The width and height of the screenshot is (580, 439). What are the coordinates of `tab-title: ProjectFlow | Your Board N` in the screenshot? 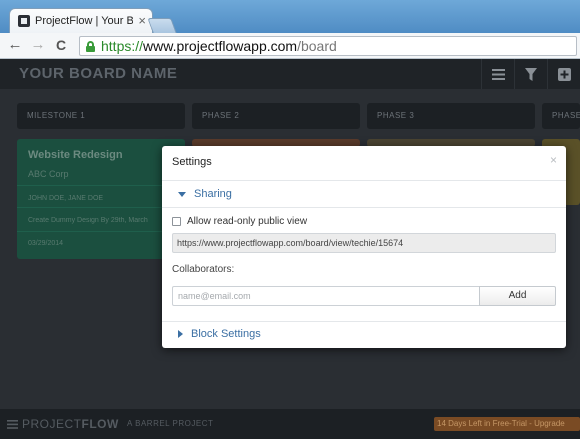 It's located at (84, 21).